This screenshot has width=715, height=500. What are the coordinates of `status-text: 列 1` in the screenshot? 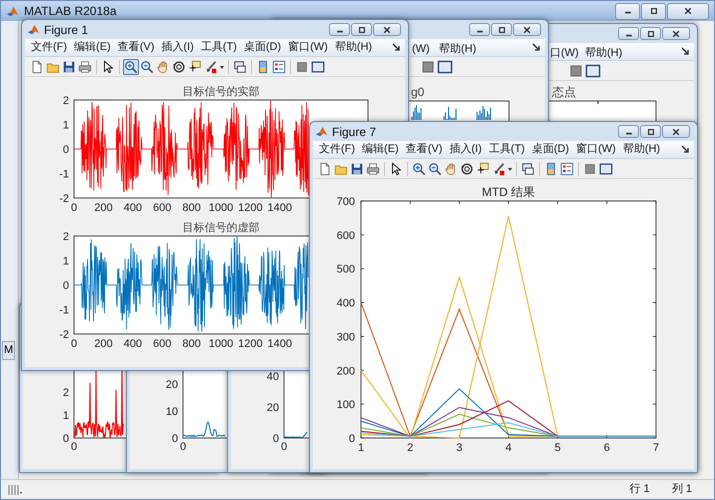 It's located at (682, 490).